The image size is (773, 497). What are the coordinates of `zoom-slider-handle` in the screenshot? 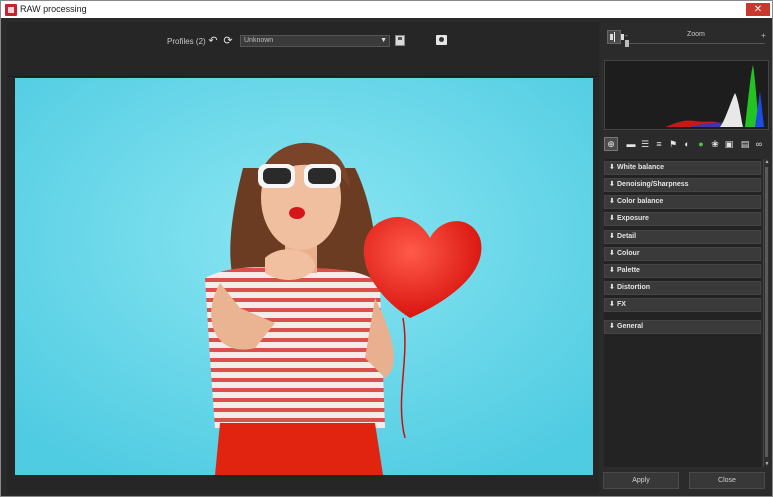 It's located at (627, 43).